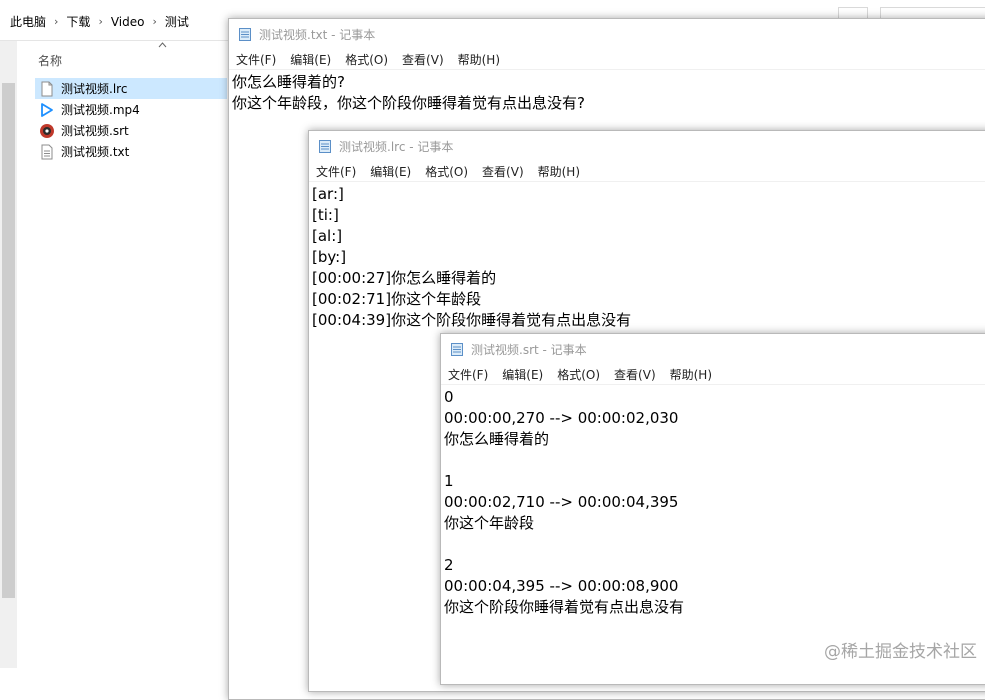 The image size is (985, 700). What do you see at coordinates (561, 502) in the screenshot?
I see `text-line: 00:00:02,710 --> 00:00:04,395` at bounding box center [561, 502].